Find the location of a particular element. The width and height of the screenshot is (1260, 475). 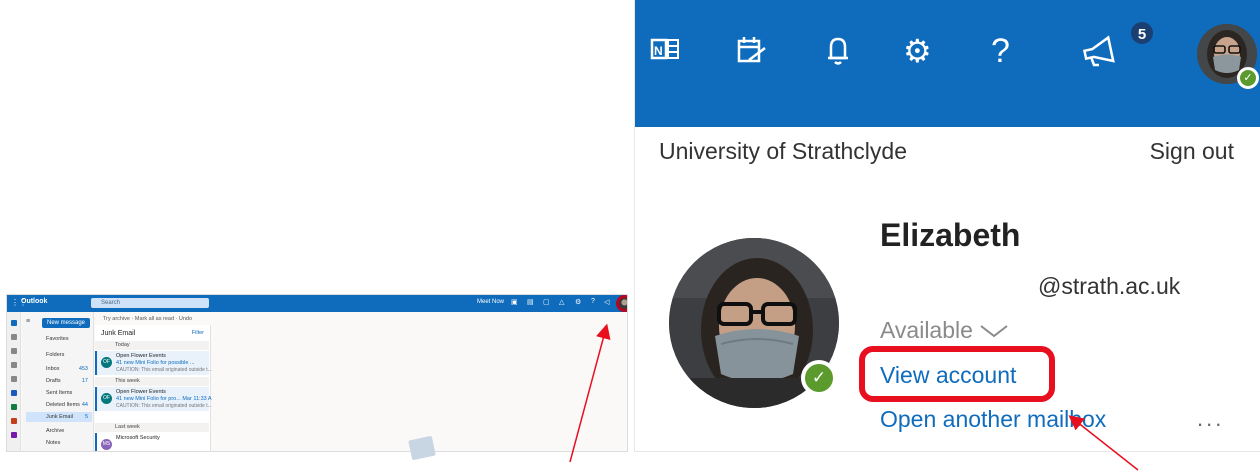

mini-folder-folders: Folders is located at coordinates (59, 355).